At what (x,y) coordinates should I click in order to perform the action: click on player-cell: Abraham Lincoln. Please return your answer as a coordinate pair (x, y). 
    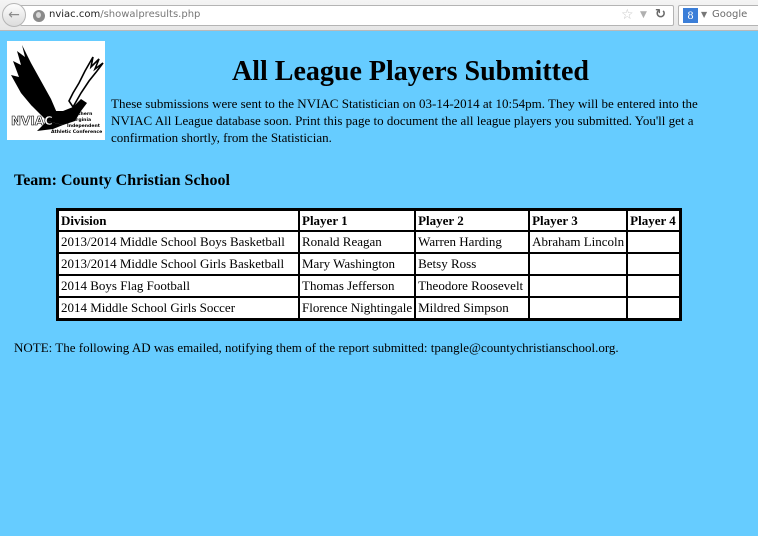
    Looking at the image, I should click on (578, 242).